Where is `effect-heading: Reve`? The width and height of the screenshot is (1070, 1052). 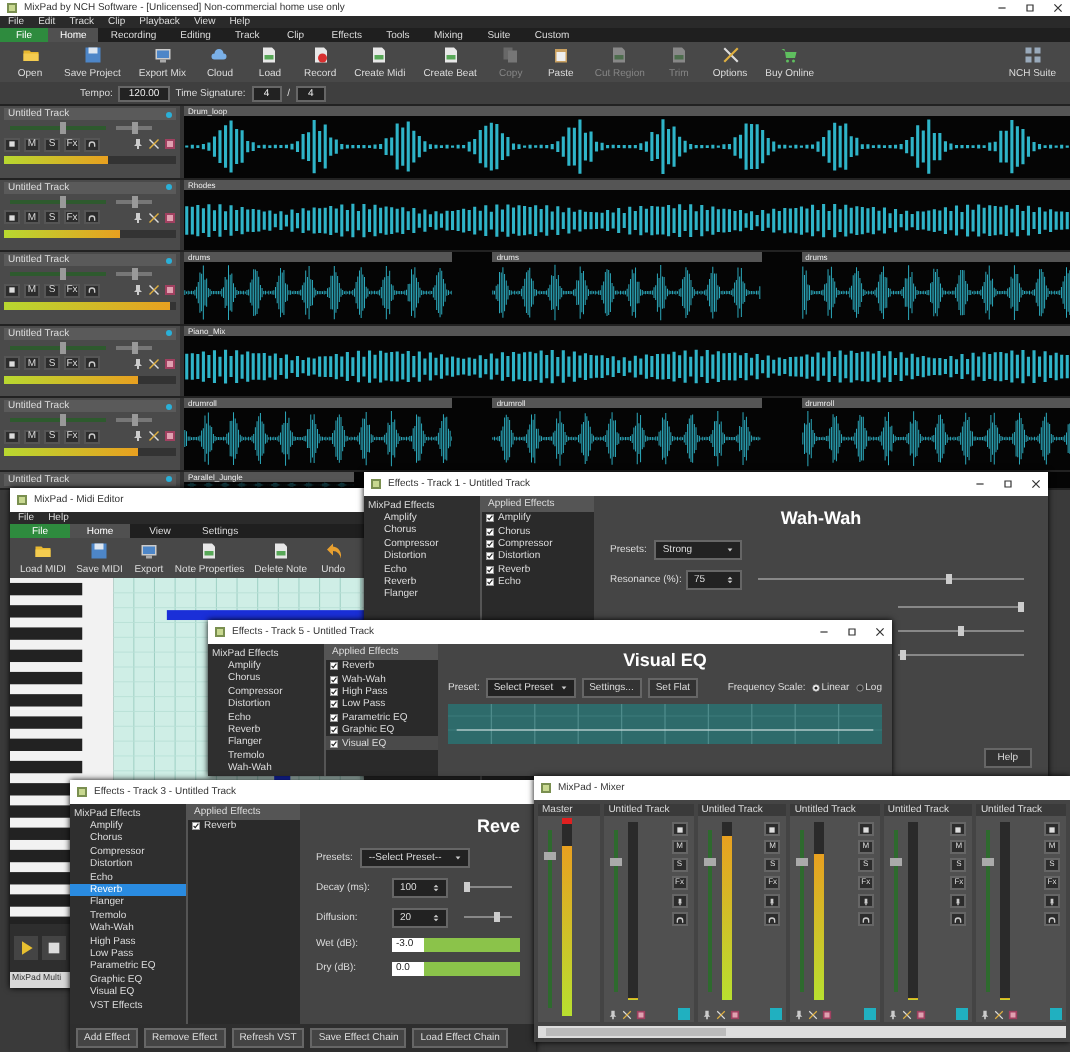
effect-heading: Reve is located at coordinates (498, 826).